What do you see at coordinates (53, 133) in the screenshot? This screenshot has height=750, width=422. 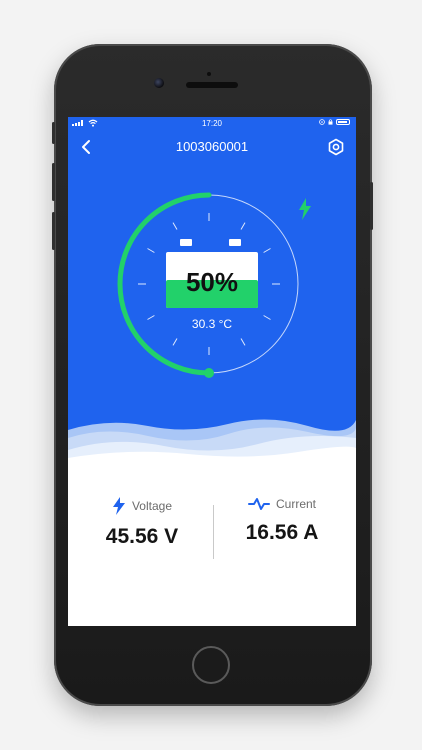 I see `silent-switch` at bounding box center [53, 133].